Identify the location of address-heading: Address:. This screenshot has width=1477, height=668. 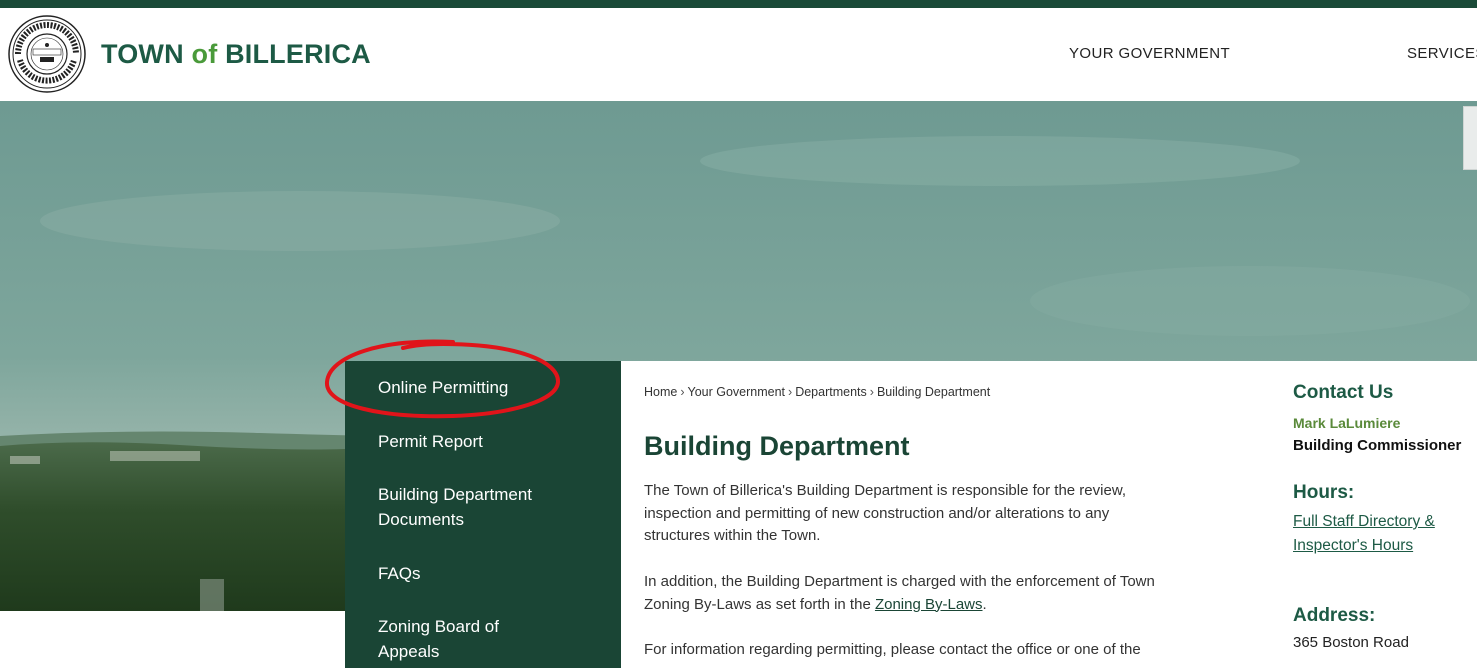
(1334, 615).